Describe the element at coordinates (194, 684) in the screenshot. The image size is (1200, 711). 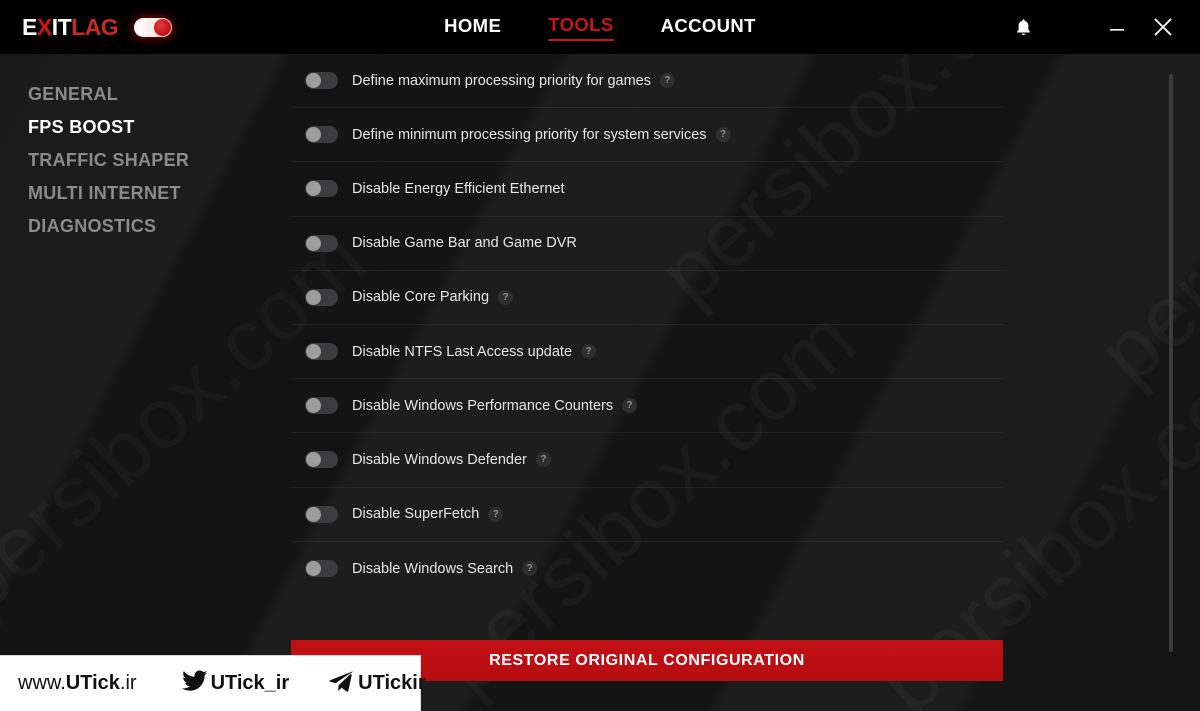
I see `twitter-icon` at that location.